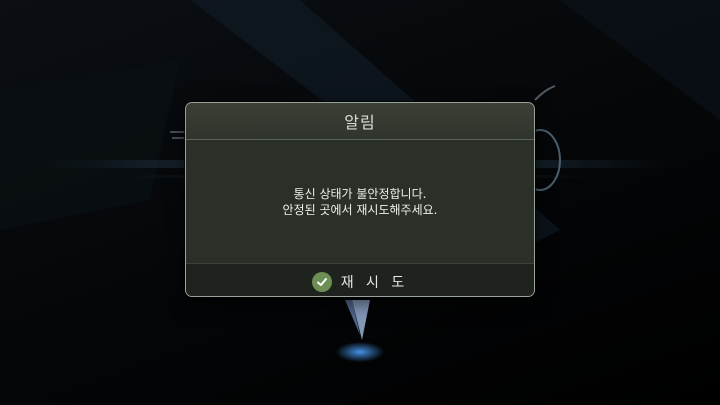 The image size is (720, 405). What do you see at coordinates (321, 281) in the screenshot?
I see `check-circle-icon` at bounding box center [321, 281].